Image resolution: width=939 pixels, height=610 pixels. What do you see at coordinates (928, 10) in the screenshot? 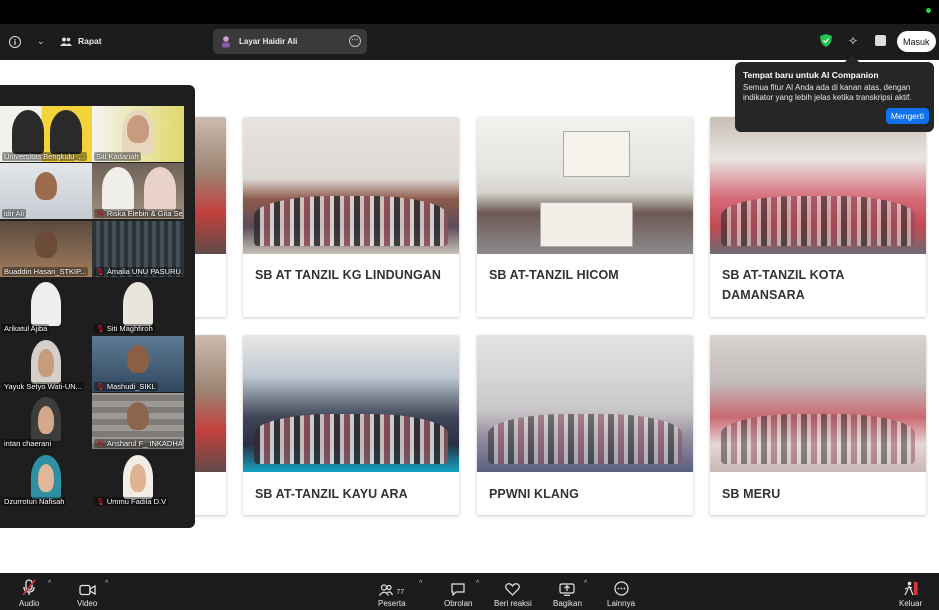
I see `camera-indicator-icon` at bounding box center [928, 10].